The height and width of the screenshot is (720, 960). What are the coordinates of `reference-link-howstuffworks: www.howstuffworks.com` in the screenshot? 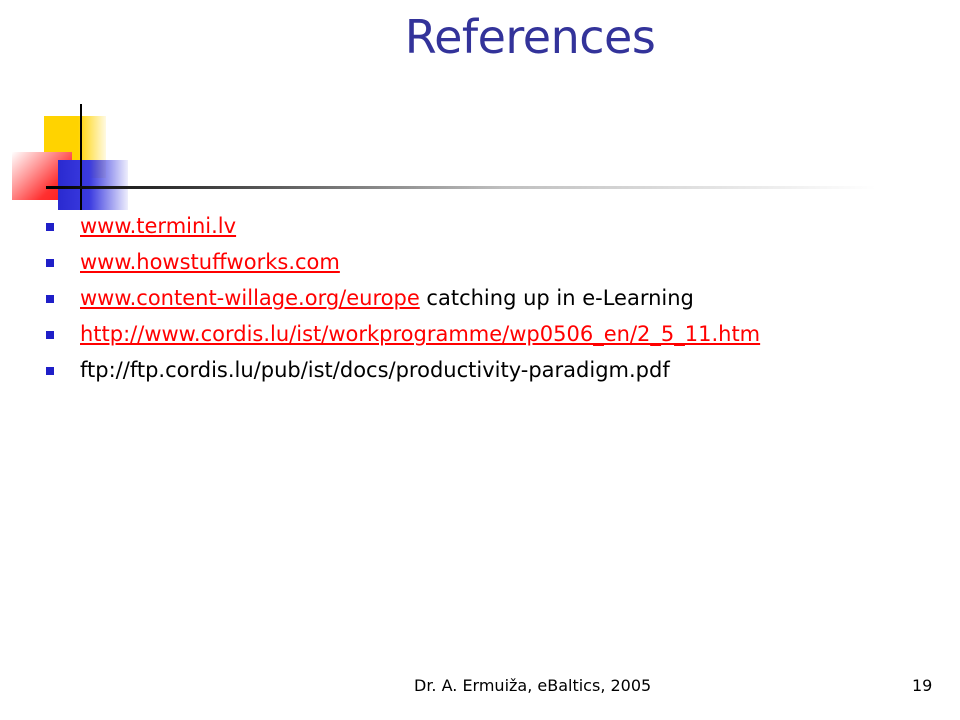 It's located at (210, 262).